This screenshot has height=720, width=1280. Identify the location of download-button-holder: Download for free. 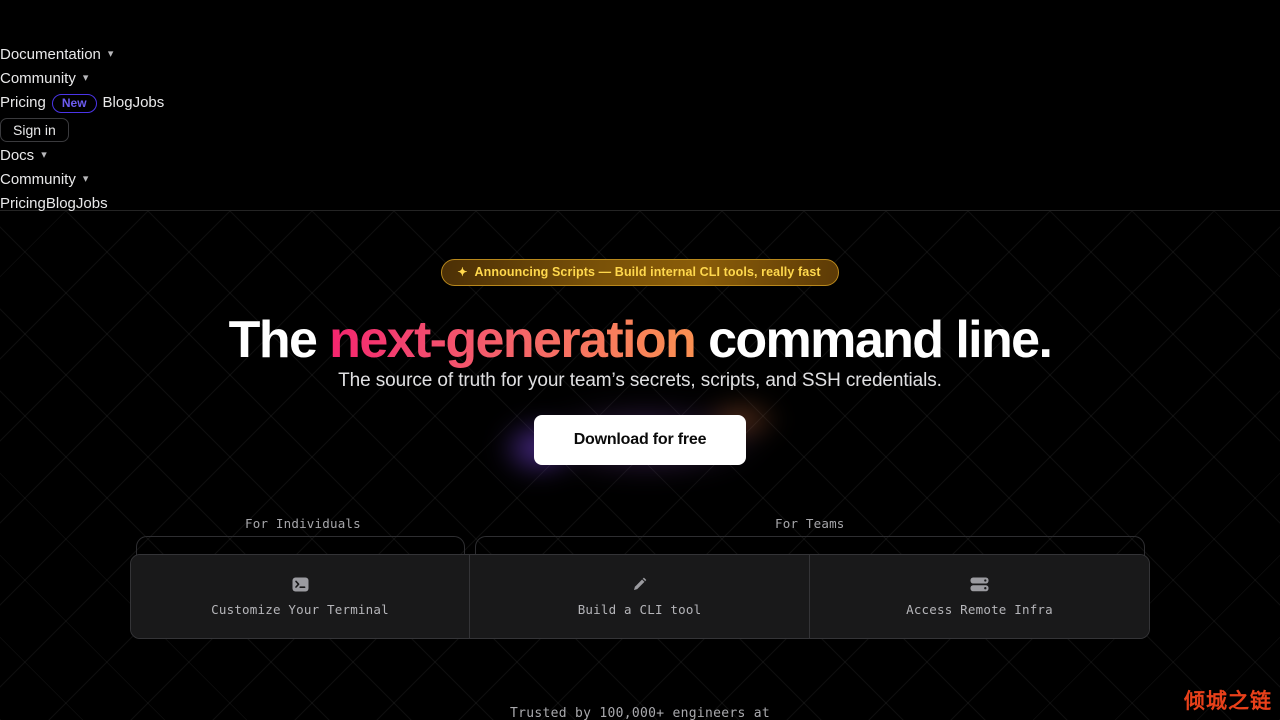
(640, 440).